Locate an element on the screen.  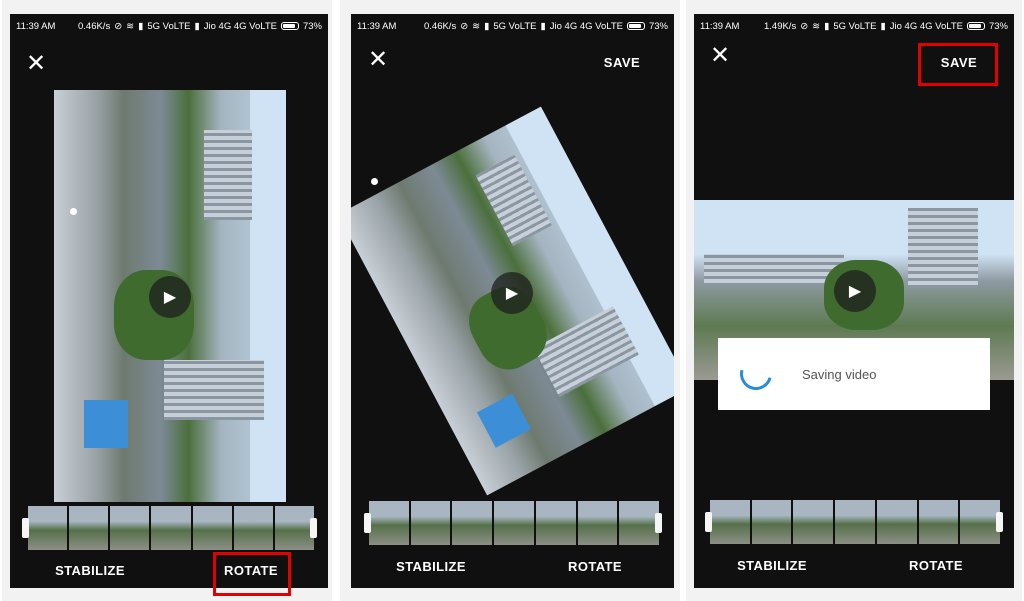
saving-dialog: Saving video is located at coordinates (854, 374).